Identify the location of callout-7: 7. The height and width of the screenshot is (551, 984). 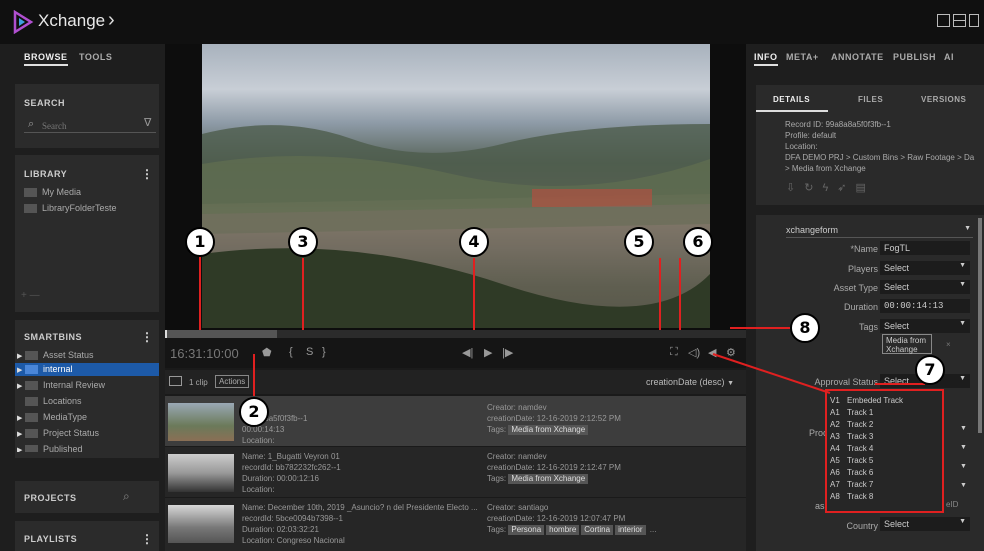
(930, 370).